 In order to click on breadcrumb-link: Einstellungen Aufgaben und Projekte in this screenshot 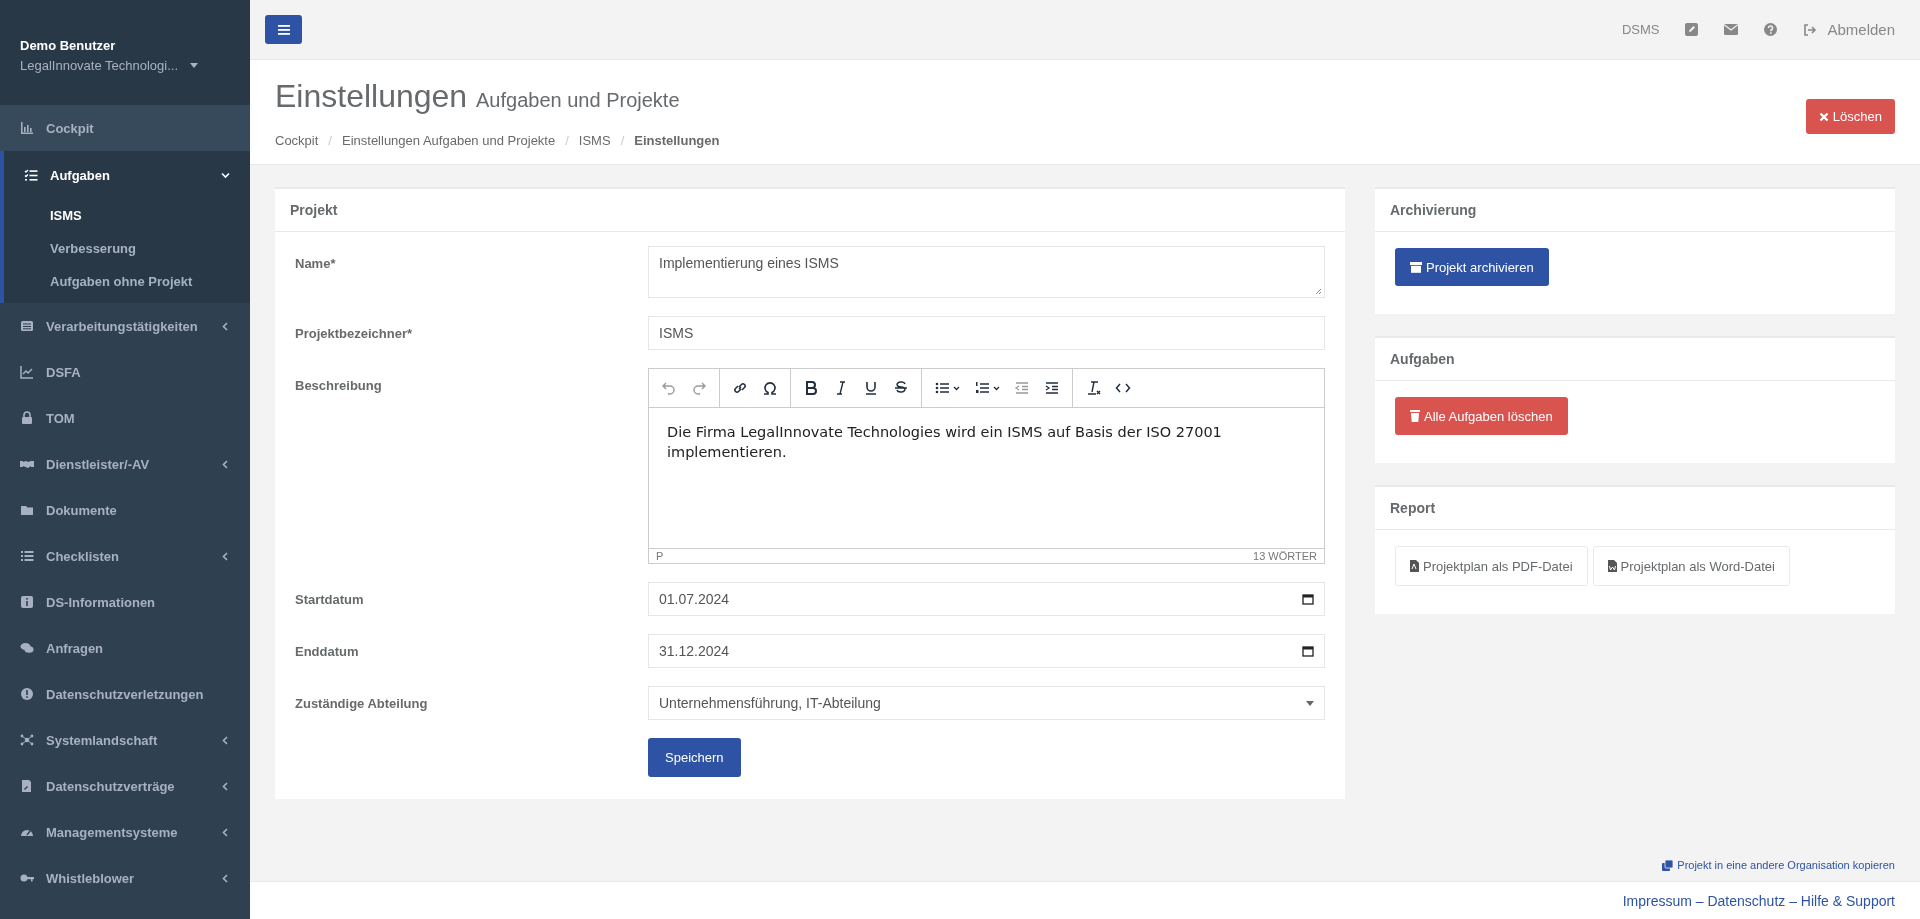, I will do `click(449, 140)`.